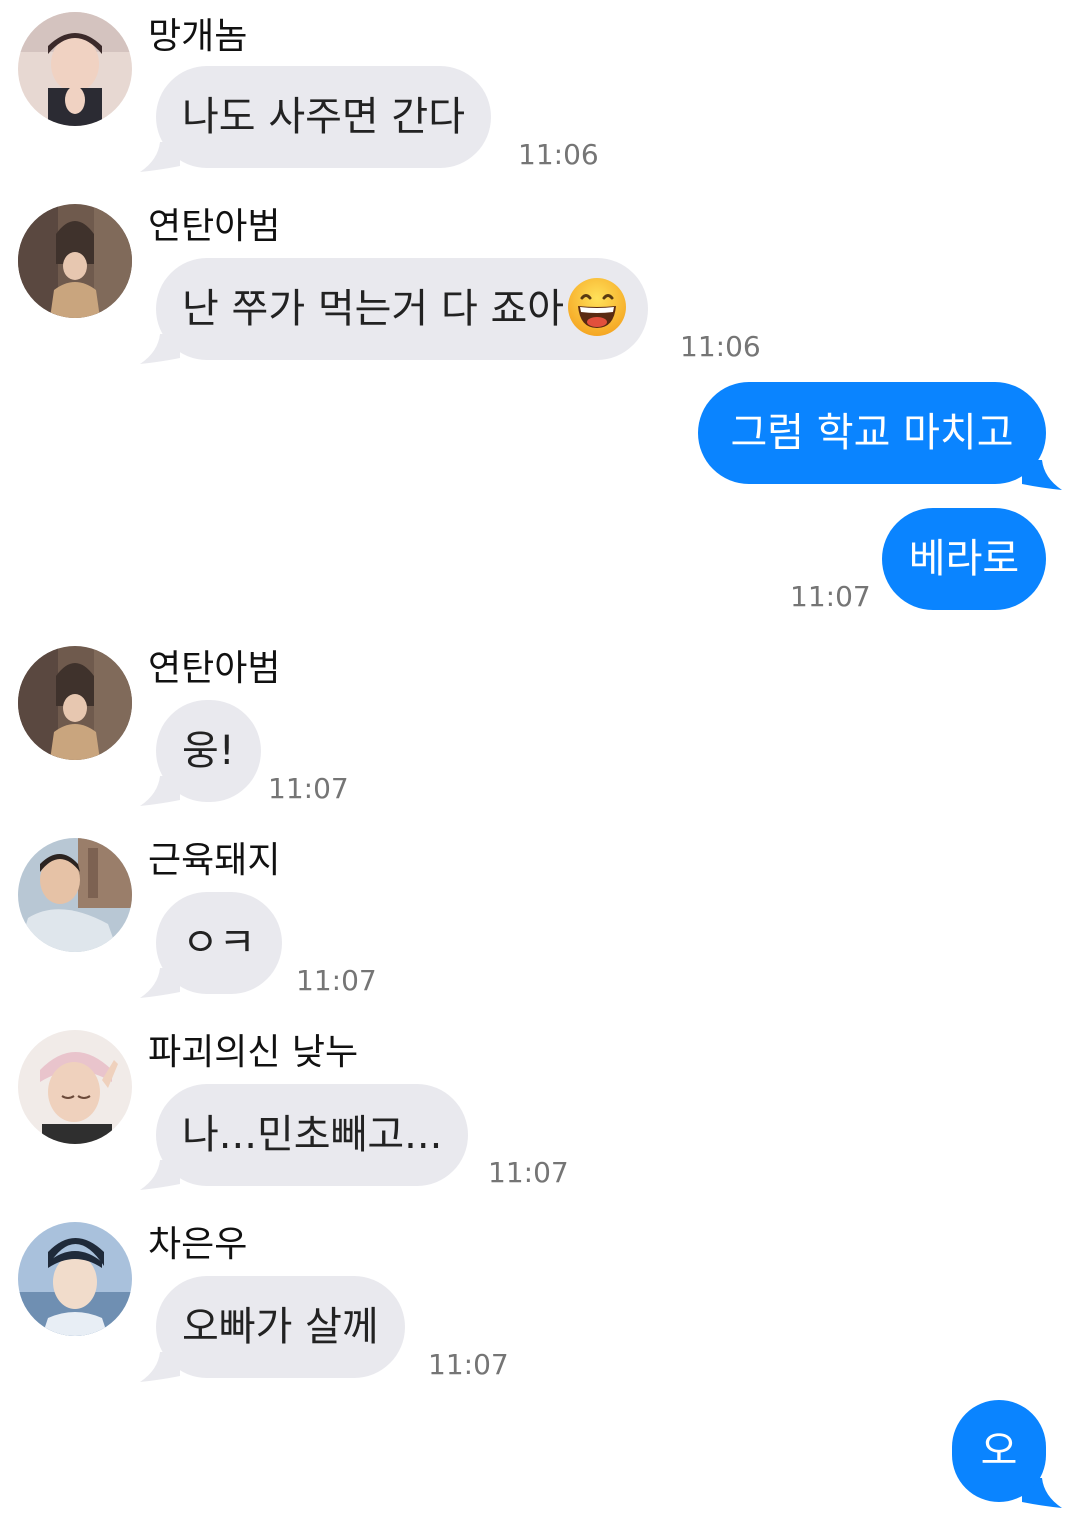 This screenshot has height=1515, width=1080. I want to click on message-bubble: 오빠가 살께, so click(280, 1327).